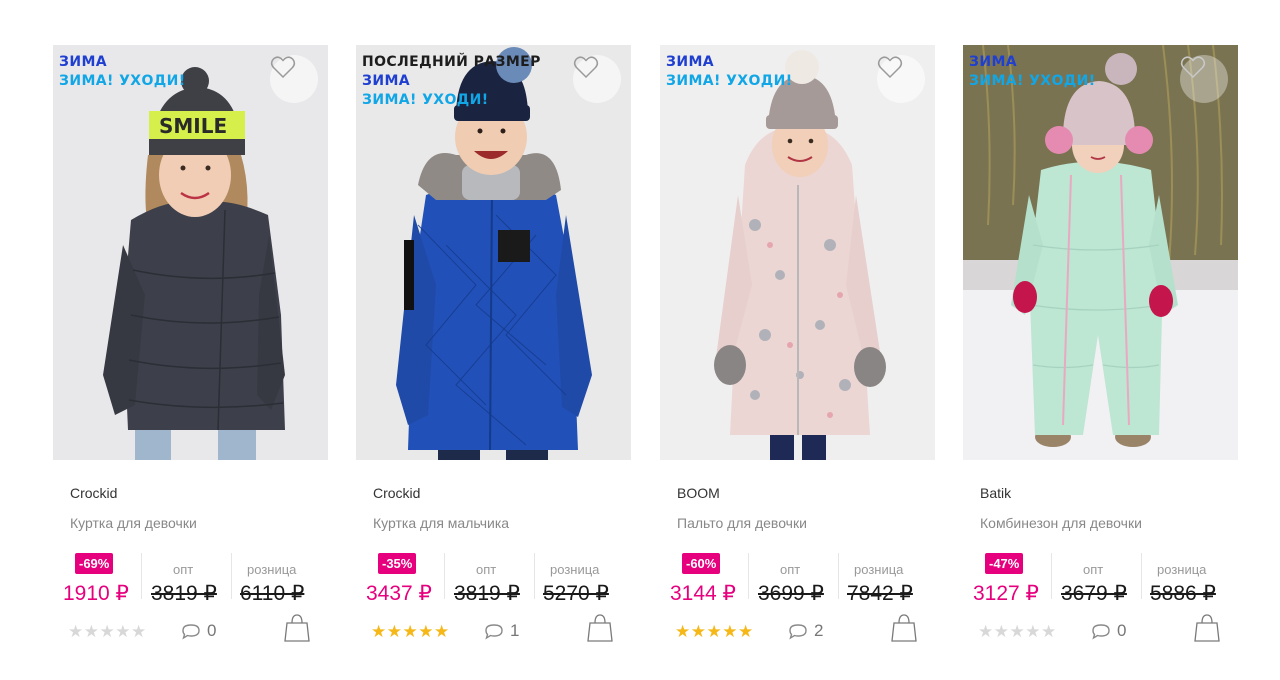  I want to click on product-brand: Batik, so click(995, 493).